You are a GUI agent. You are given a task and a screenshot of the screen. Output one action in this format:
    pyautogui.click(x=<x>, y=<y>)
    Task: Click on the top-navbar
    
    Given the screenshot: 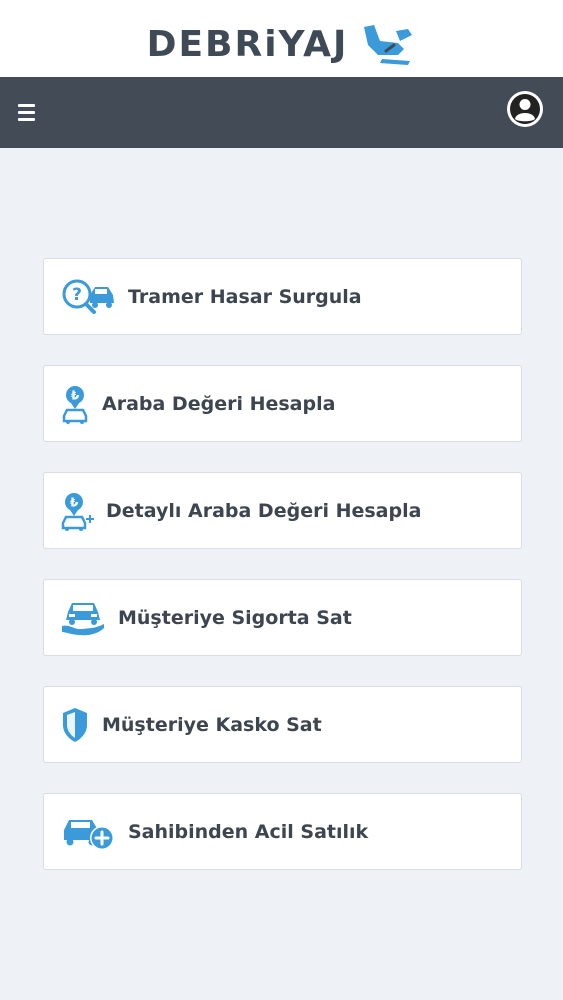 What is the action you would take?
    pyautogui.click(x=281, y=112)
    